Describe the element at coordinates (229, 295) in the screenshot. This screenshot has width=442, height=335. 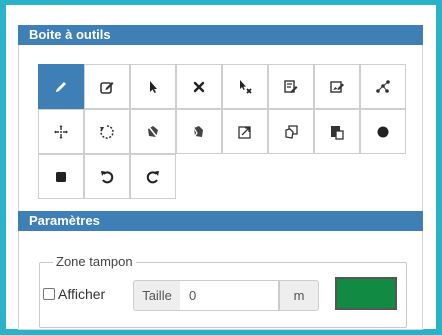
I see `buffer-size-input` at that location.